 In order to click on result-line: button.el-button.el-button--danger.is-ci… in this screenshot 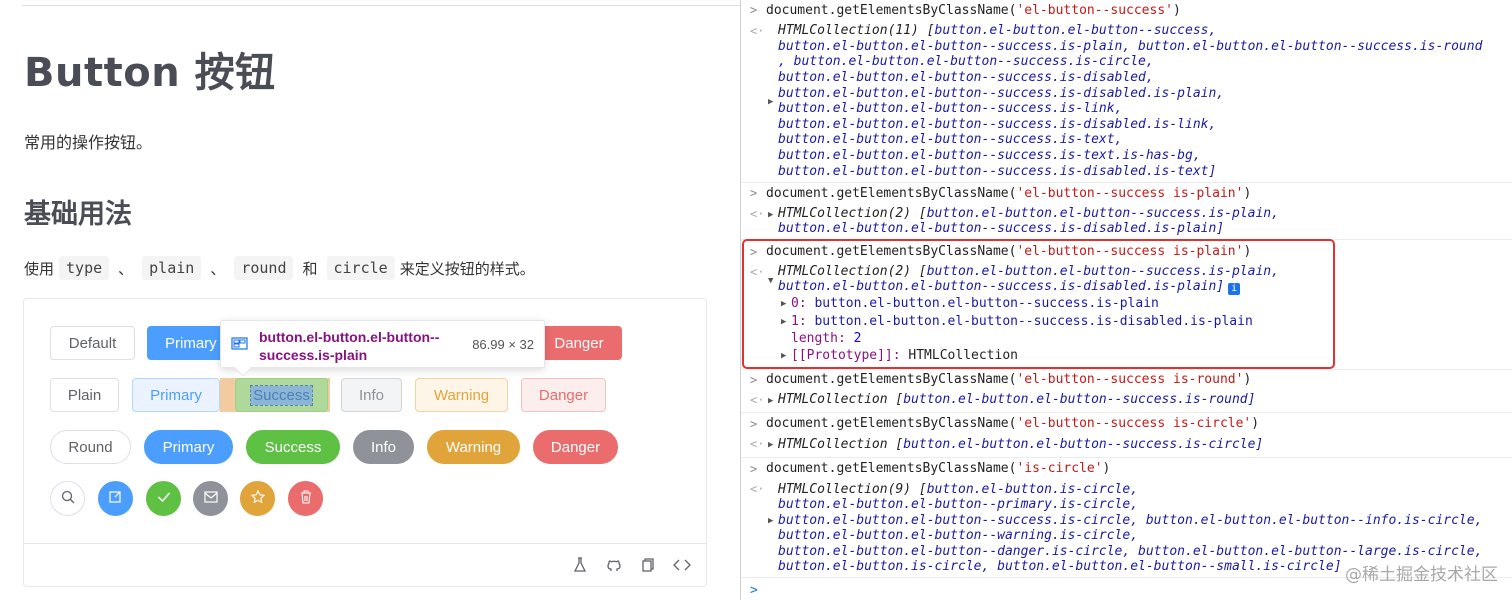, I will do `click(1130, 551)`.